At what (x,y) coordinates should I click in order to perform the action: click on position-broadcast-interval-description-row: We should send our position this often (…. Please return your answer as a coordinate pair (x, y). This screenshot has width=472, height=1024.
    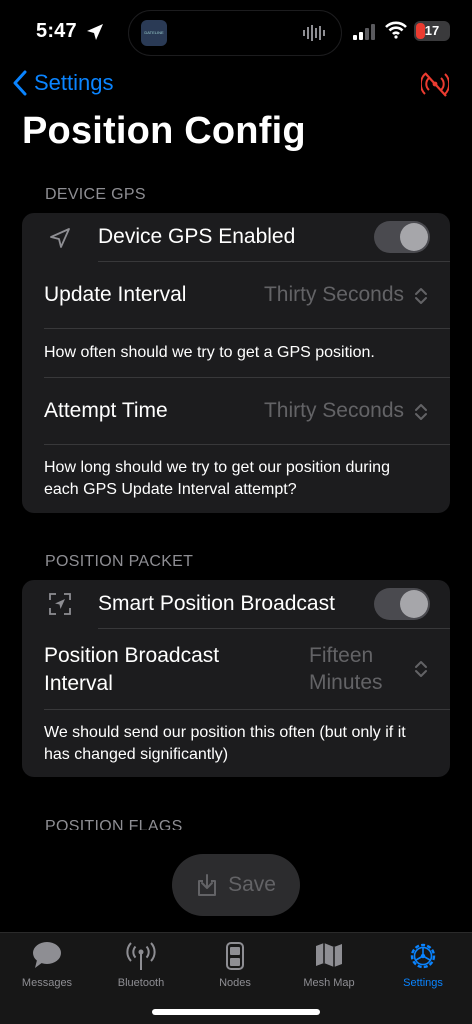
    Looking at the image, I should click on (236, 743).